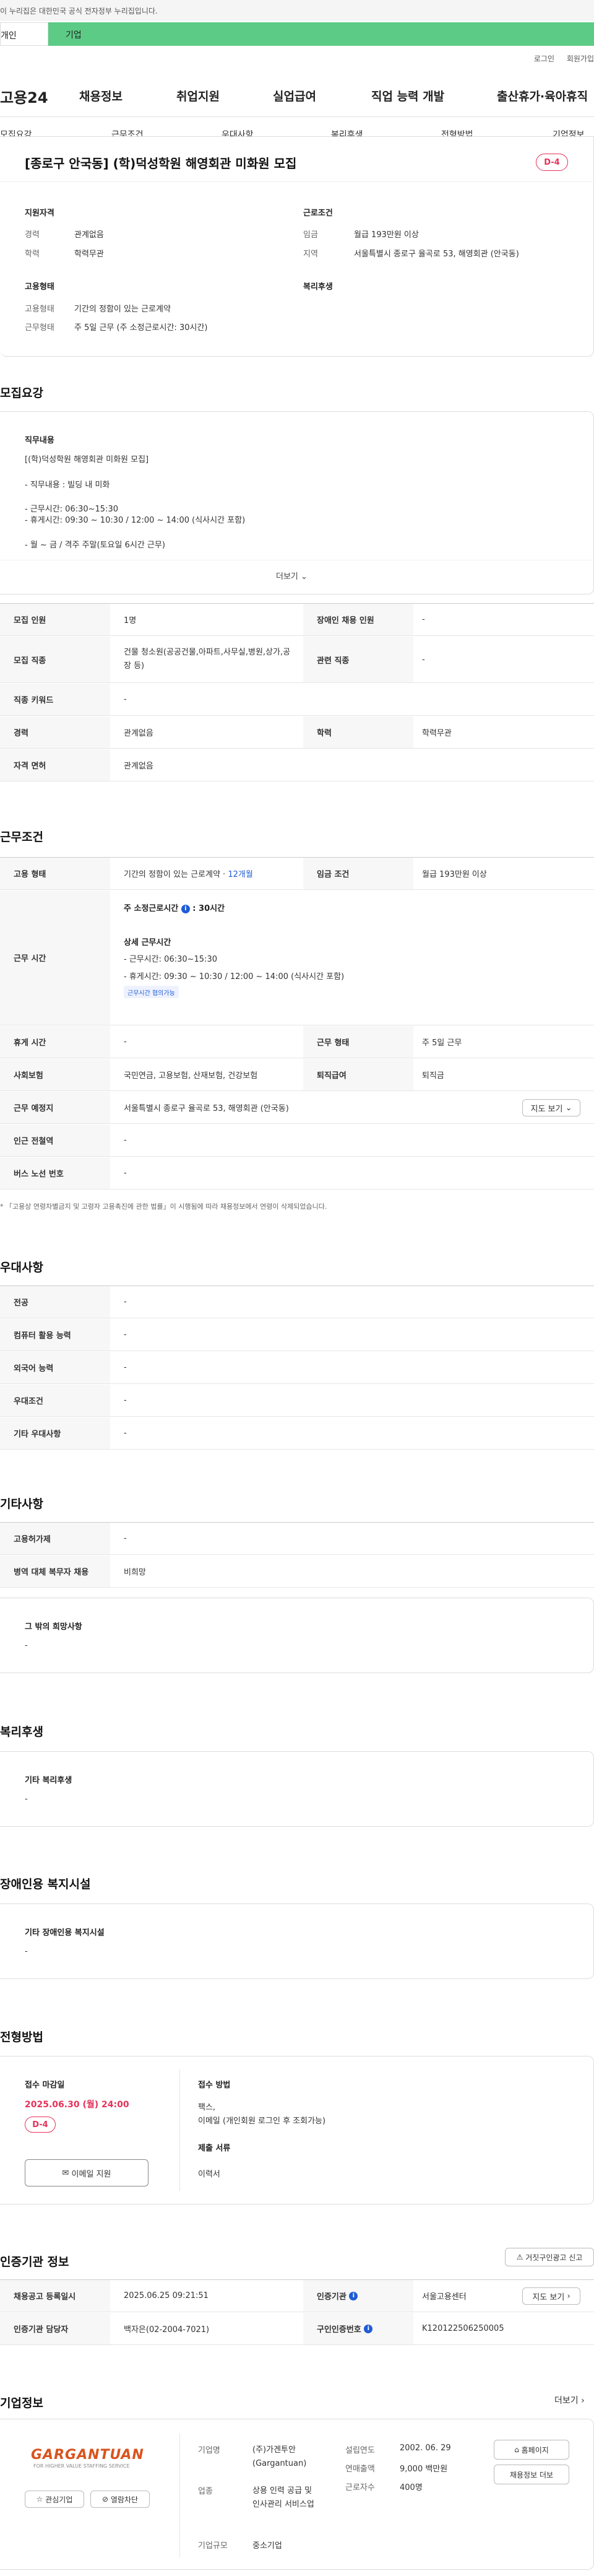 The height and width of the screenshot is (2576, 594). I want to click on home-icon: ⌂, so click(516, 2449).